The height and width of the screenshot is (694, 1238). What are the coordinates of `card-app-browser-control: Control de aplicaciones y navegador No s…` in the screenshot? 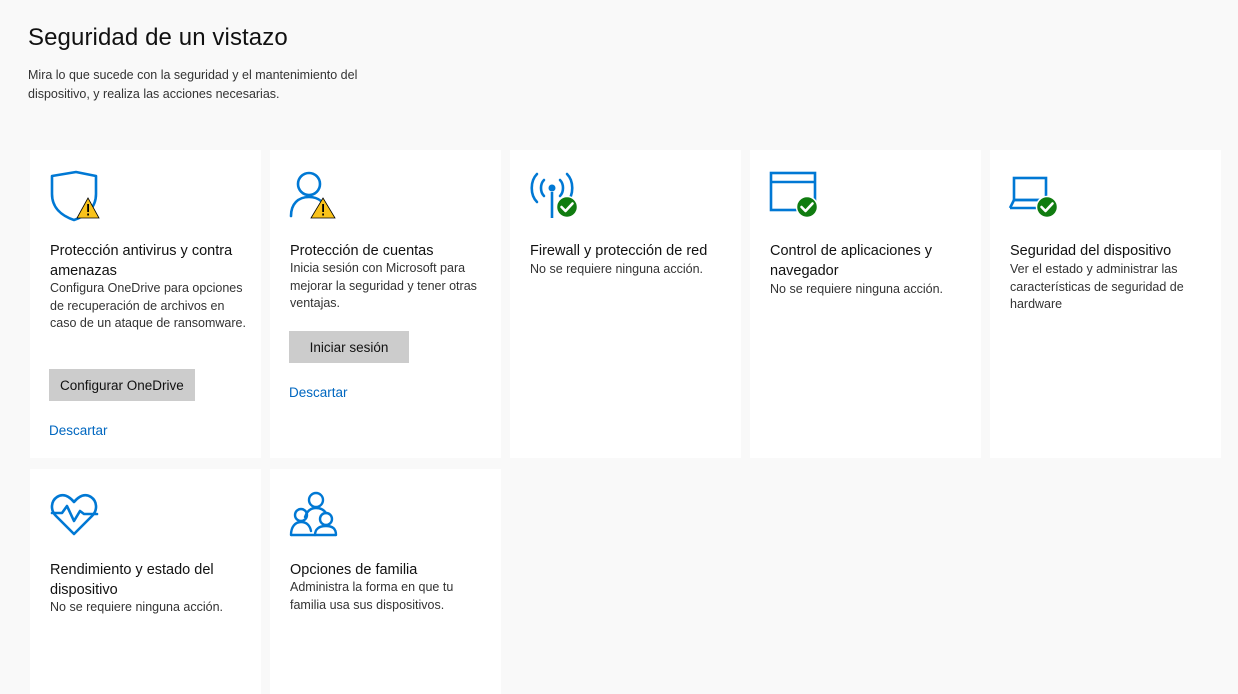 It's located at (865, 304).